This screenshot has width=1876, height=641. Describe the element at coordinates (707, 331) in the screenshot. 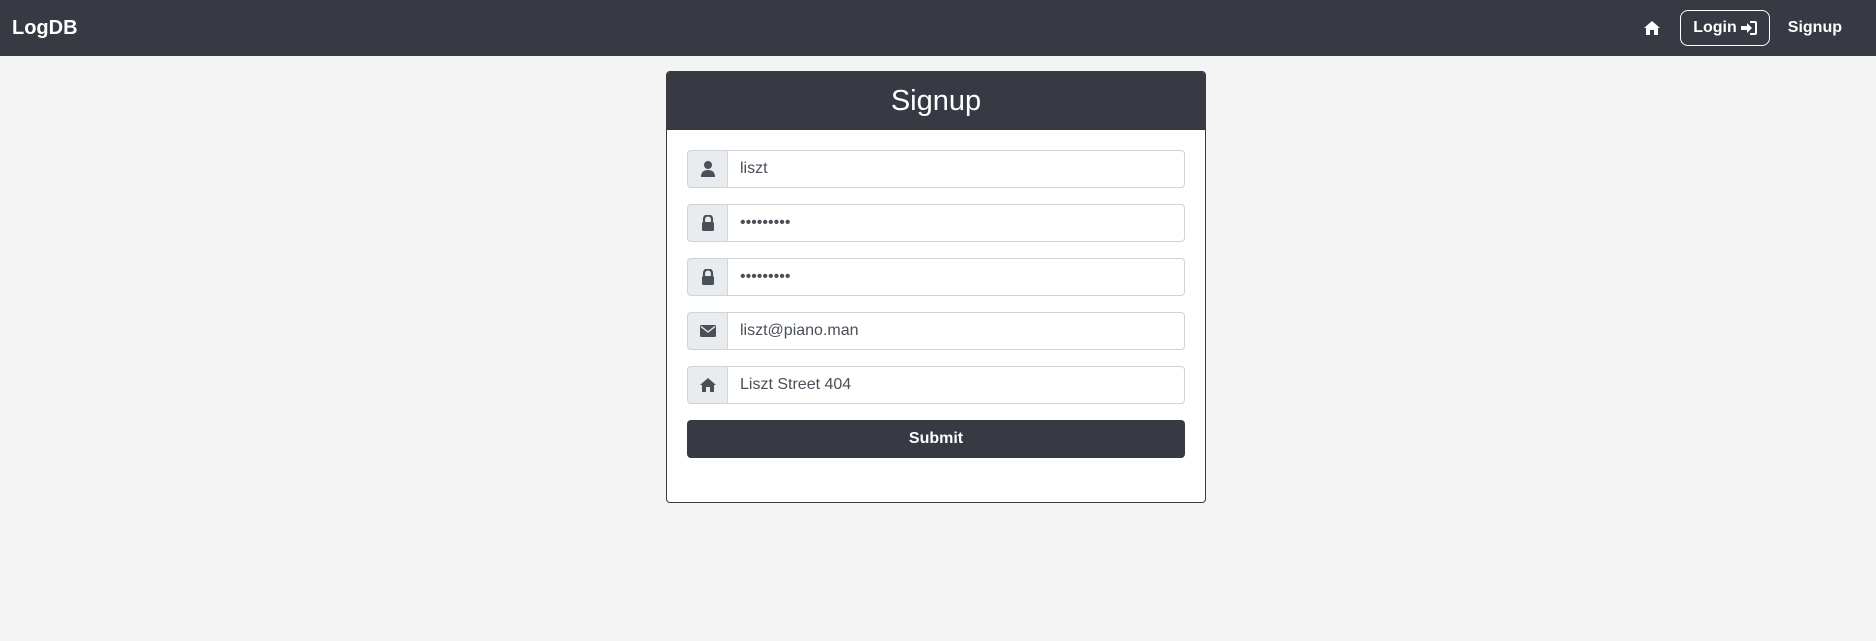

I see `envelope-icon` at that location.